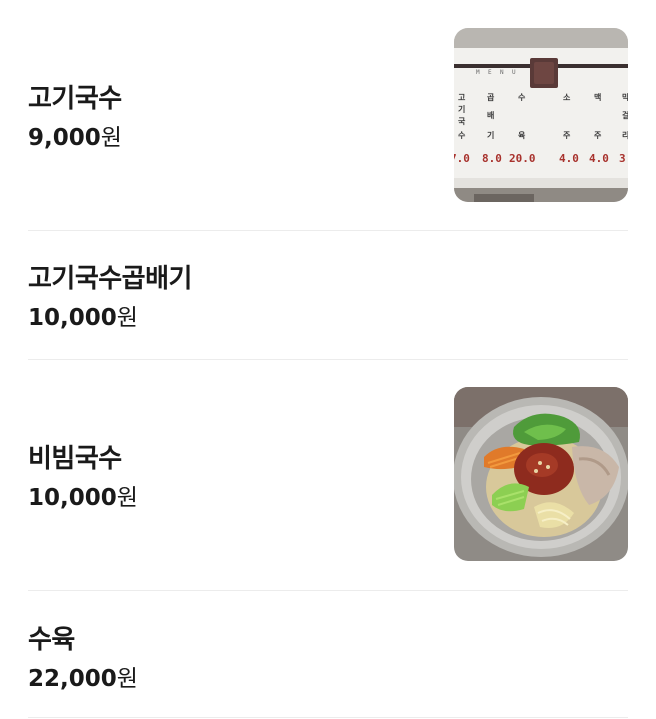 This screenshot has height=719, width=656. I want to click on svg-text: 걸, so click(625, 115).